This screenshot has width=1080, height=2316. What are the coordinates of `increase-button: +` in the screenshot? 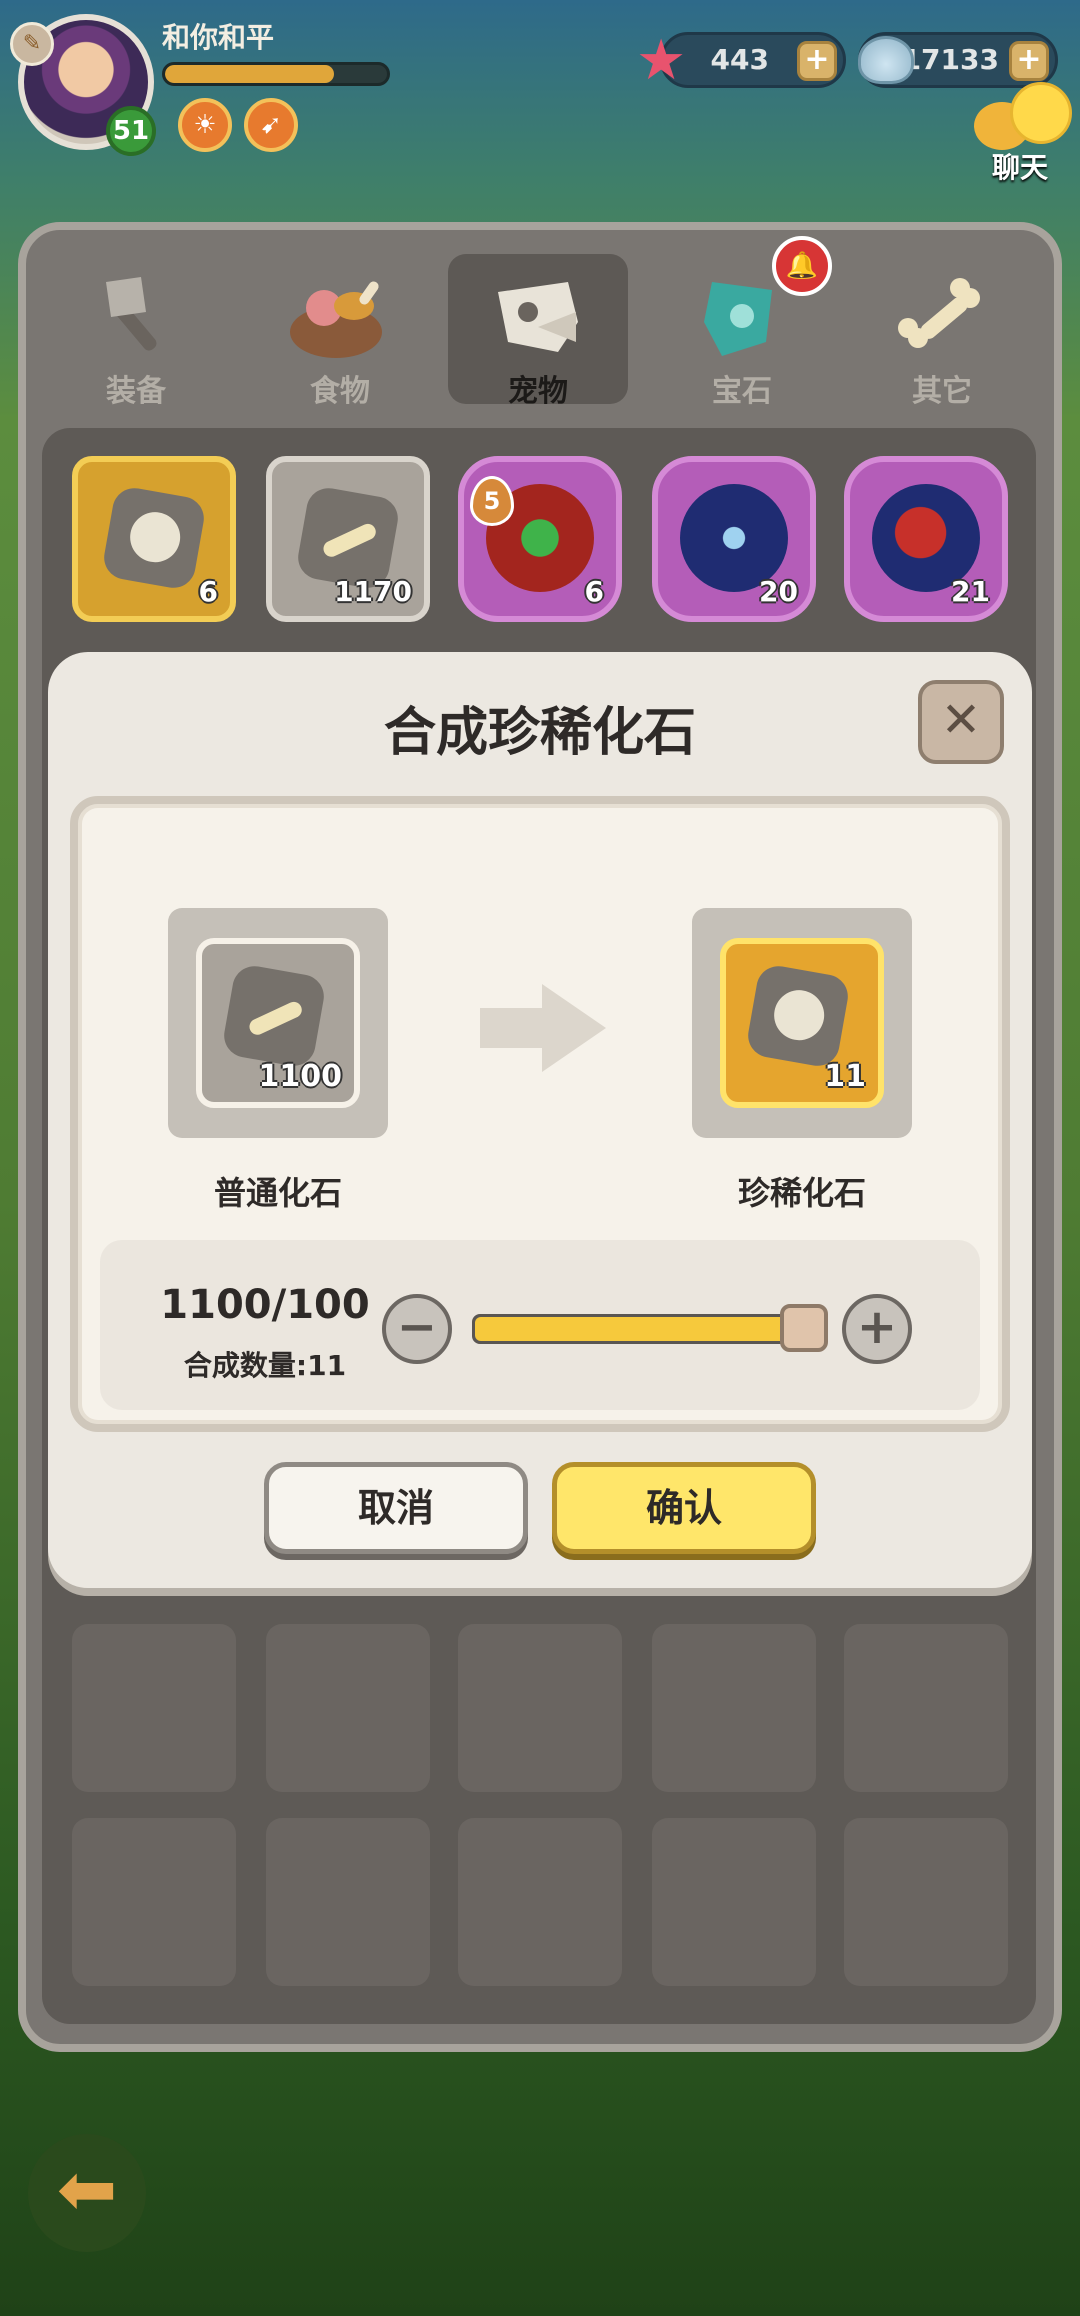 It's located at (877, 1329).